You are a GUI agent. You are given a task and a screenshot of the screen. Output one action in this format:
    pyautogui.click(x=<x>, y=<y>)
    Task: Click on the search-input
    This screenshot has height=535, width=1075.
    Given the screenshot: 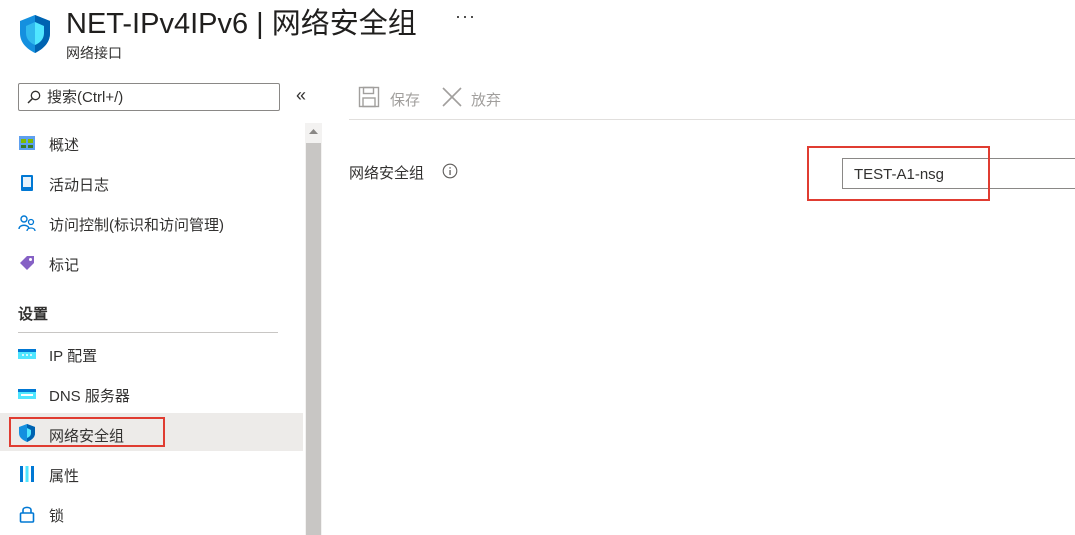 What is the action you would take?
    pyautogui.click(x=161, y=97)
    